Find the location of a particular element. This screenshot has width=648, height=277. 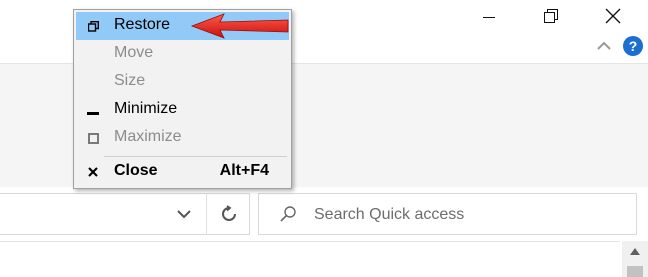

minimize-window-button is located at coordinates (489, 16).